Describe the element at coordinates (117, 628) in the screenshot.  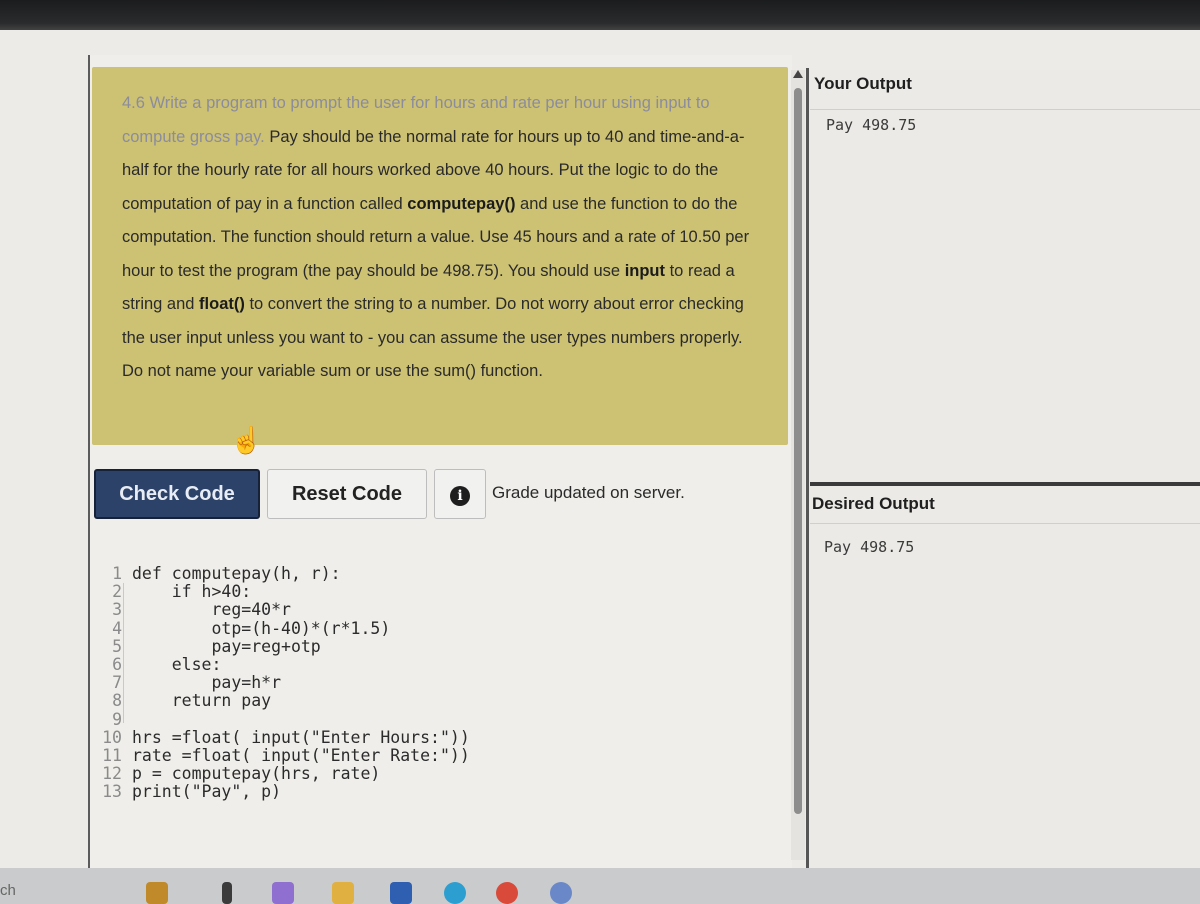
I see `line-number: 4` at that location.